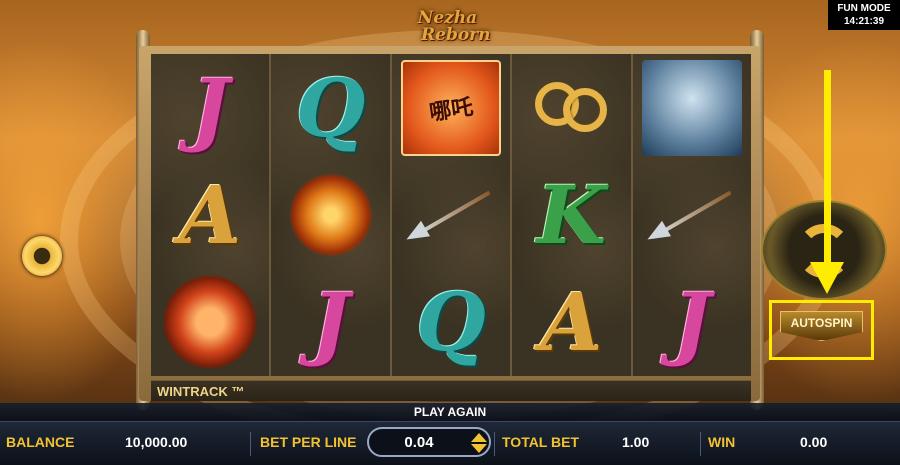 The height and width of the screenshot is (465, 900). What do you see at coordinates (540, 442) in the screenshot?
I see `total-bet-label: TOTAL BET` at bounding box center [540, 442].